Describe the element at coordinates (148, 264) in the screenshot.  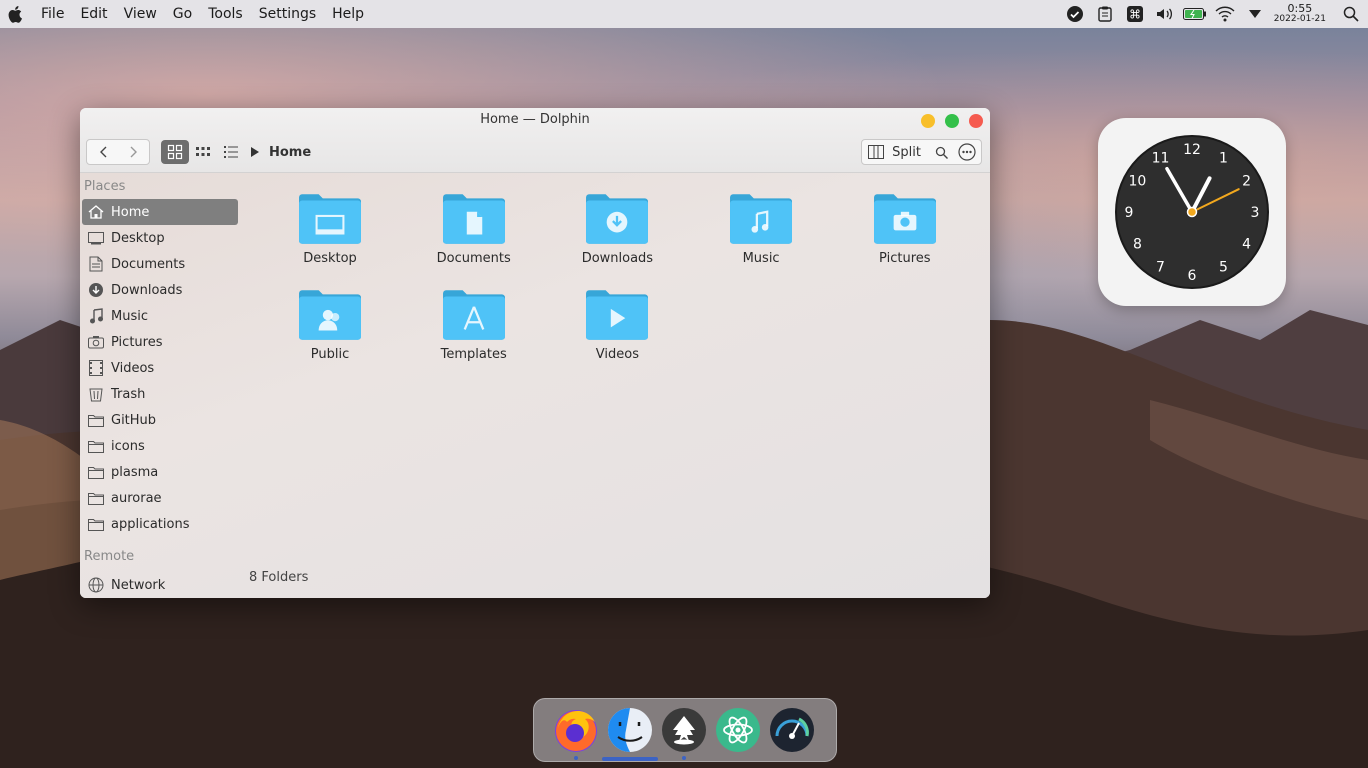
I see `sidebar-item-label: Documents` at that location.